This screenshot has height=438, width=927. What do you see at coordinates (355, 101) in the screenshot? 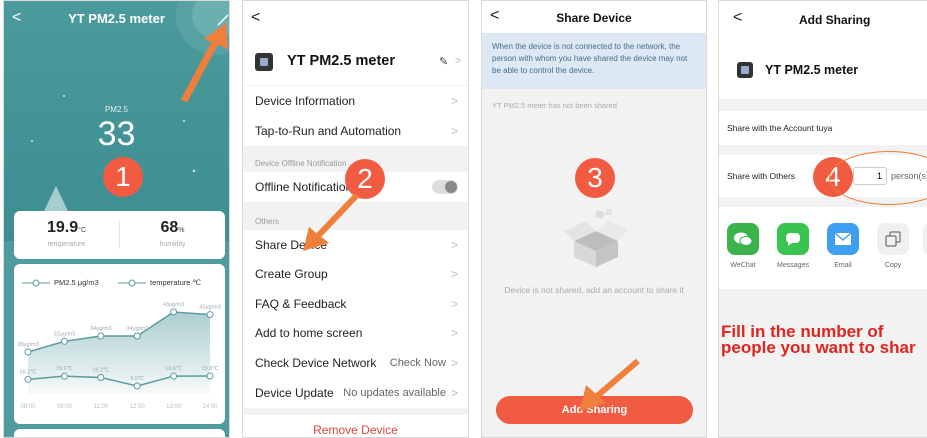
I see `row-device-information: Device Information >` at bounding box center [355, 101].